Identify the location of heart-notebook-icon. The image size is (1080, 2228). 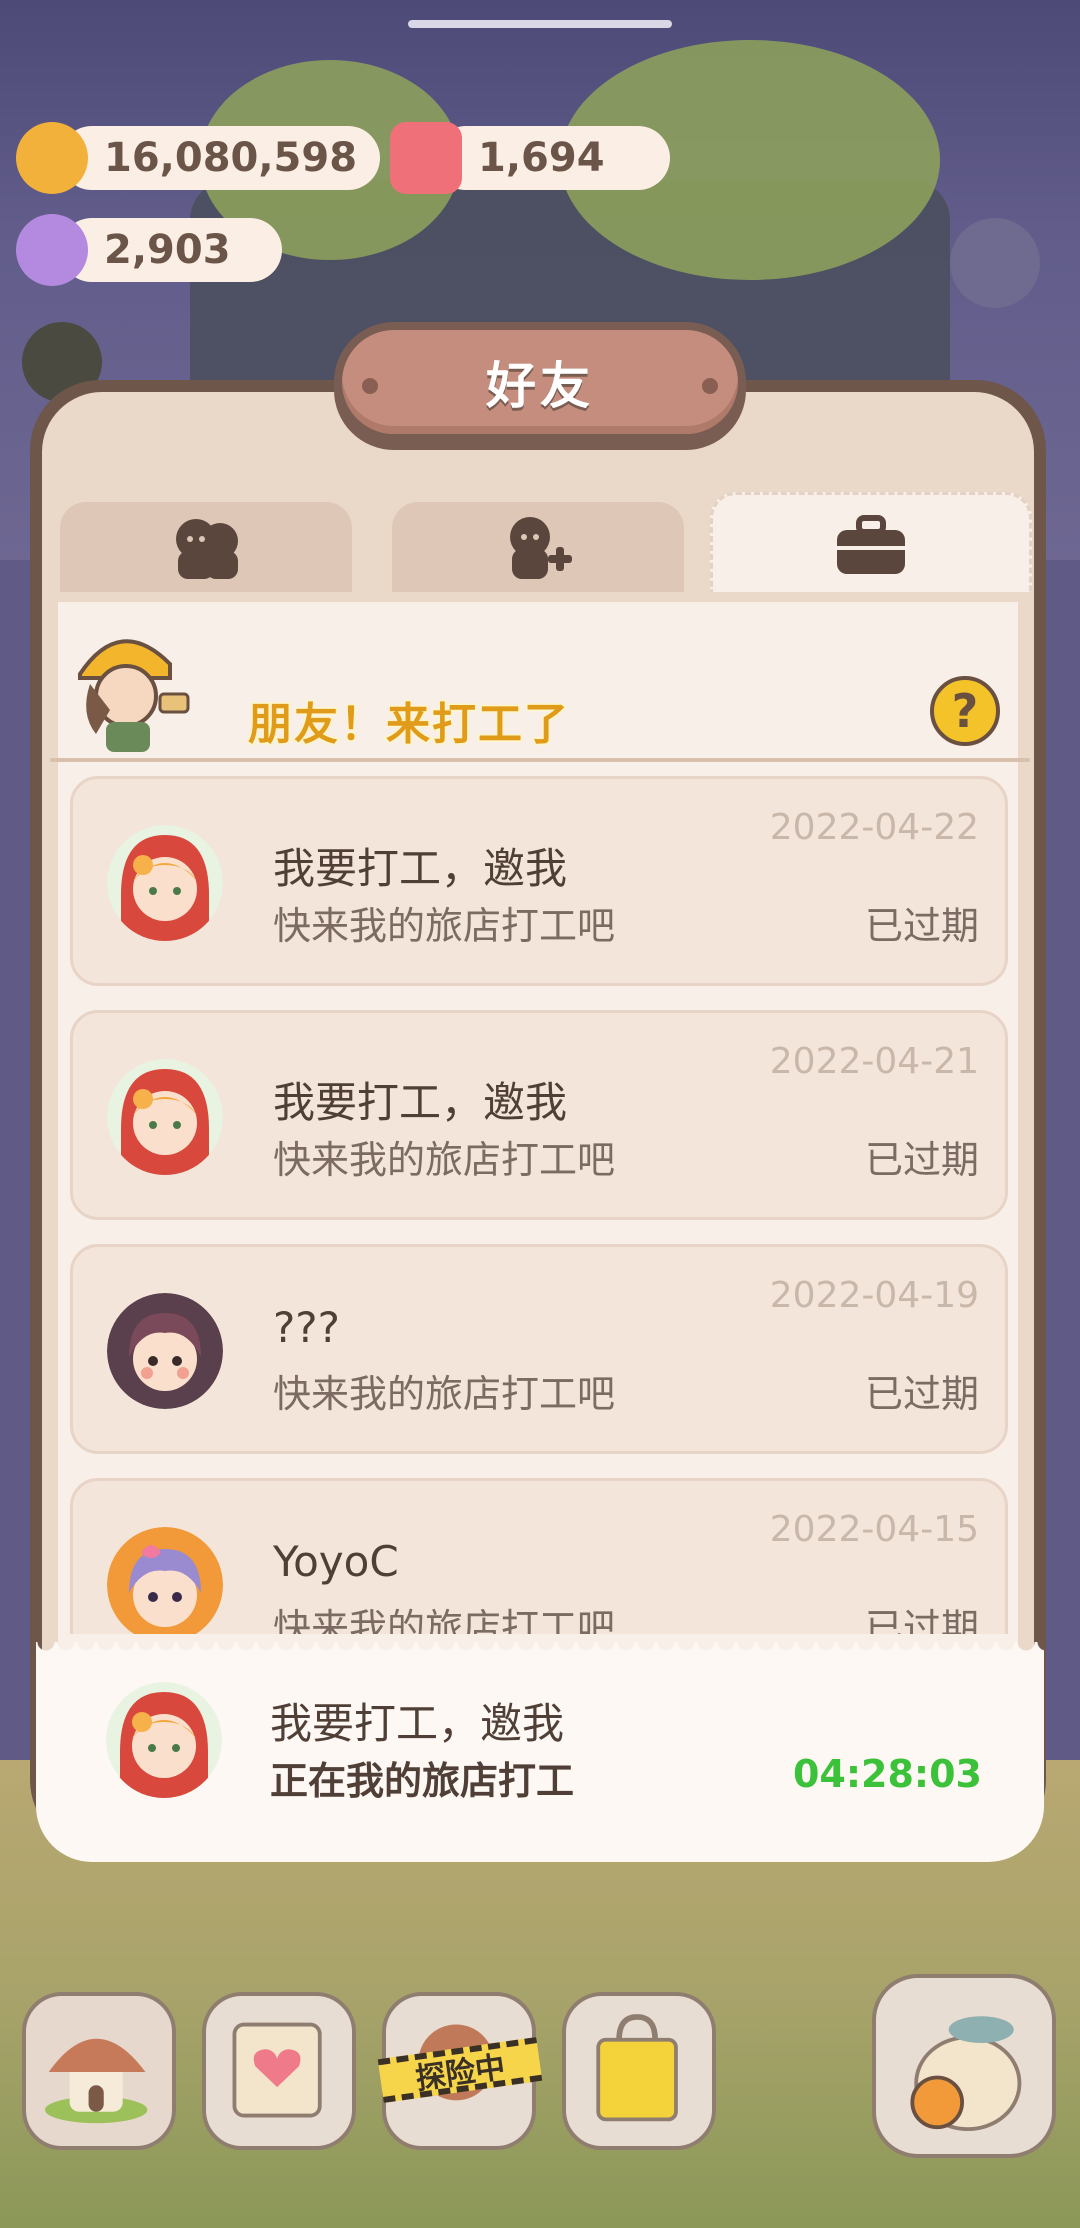
(277, 2070).